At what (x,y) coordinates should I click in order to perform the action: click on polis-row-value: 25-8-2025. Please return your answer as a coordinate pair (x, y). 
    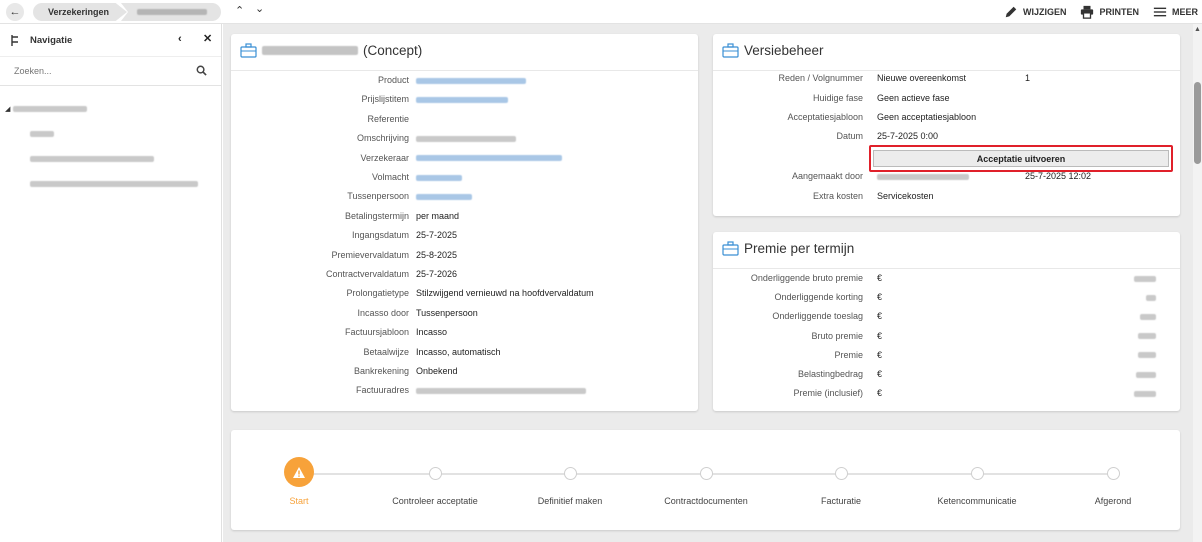
    Looking at the image, I should click on (437, 254).